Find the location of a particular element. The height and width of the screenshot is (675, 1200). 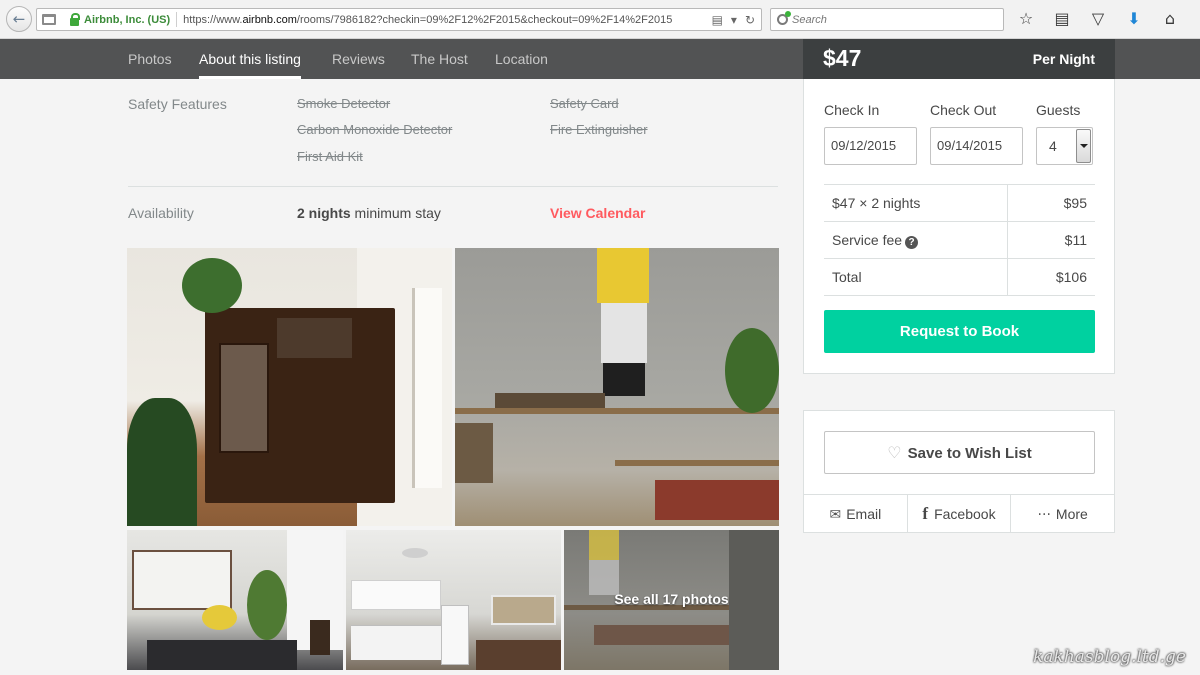

save-to-wish-list-button: ♡ Save to Wish List is located at coordinates (959, 452).